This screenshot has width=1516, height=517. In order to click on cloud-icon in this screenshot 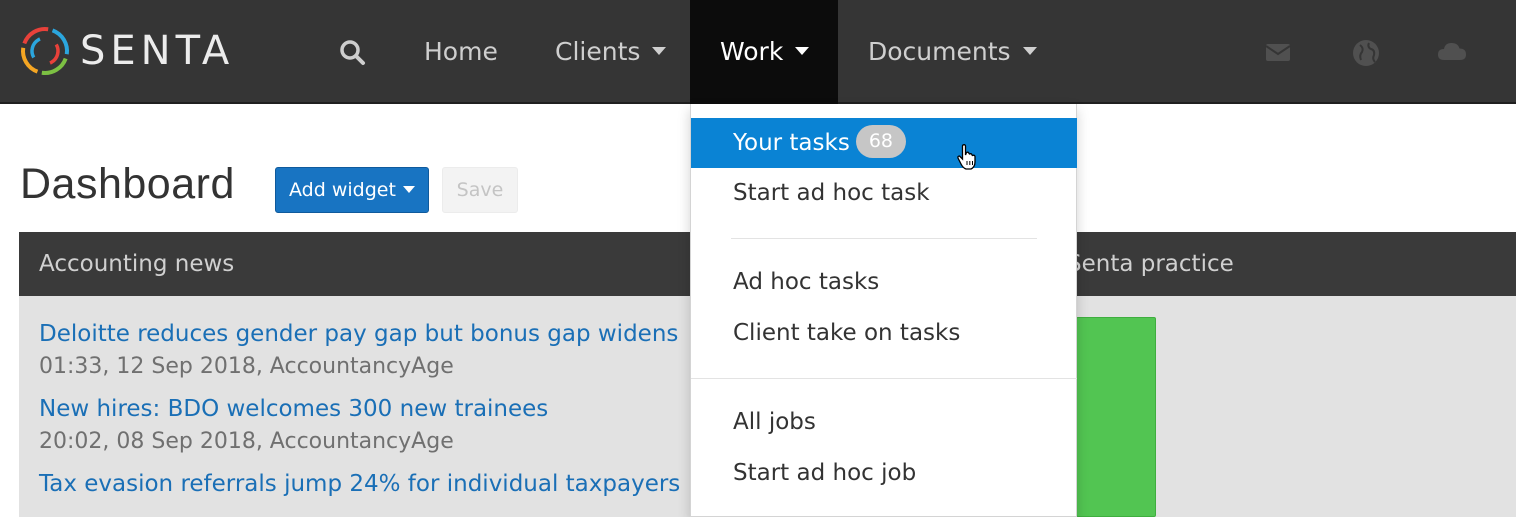, I will do `click(1452, 54)`.